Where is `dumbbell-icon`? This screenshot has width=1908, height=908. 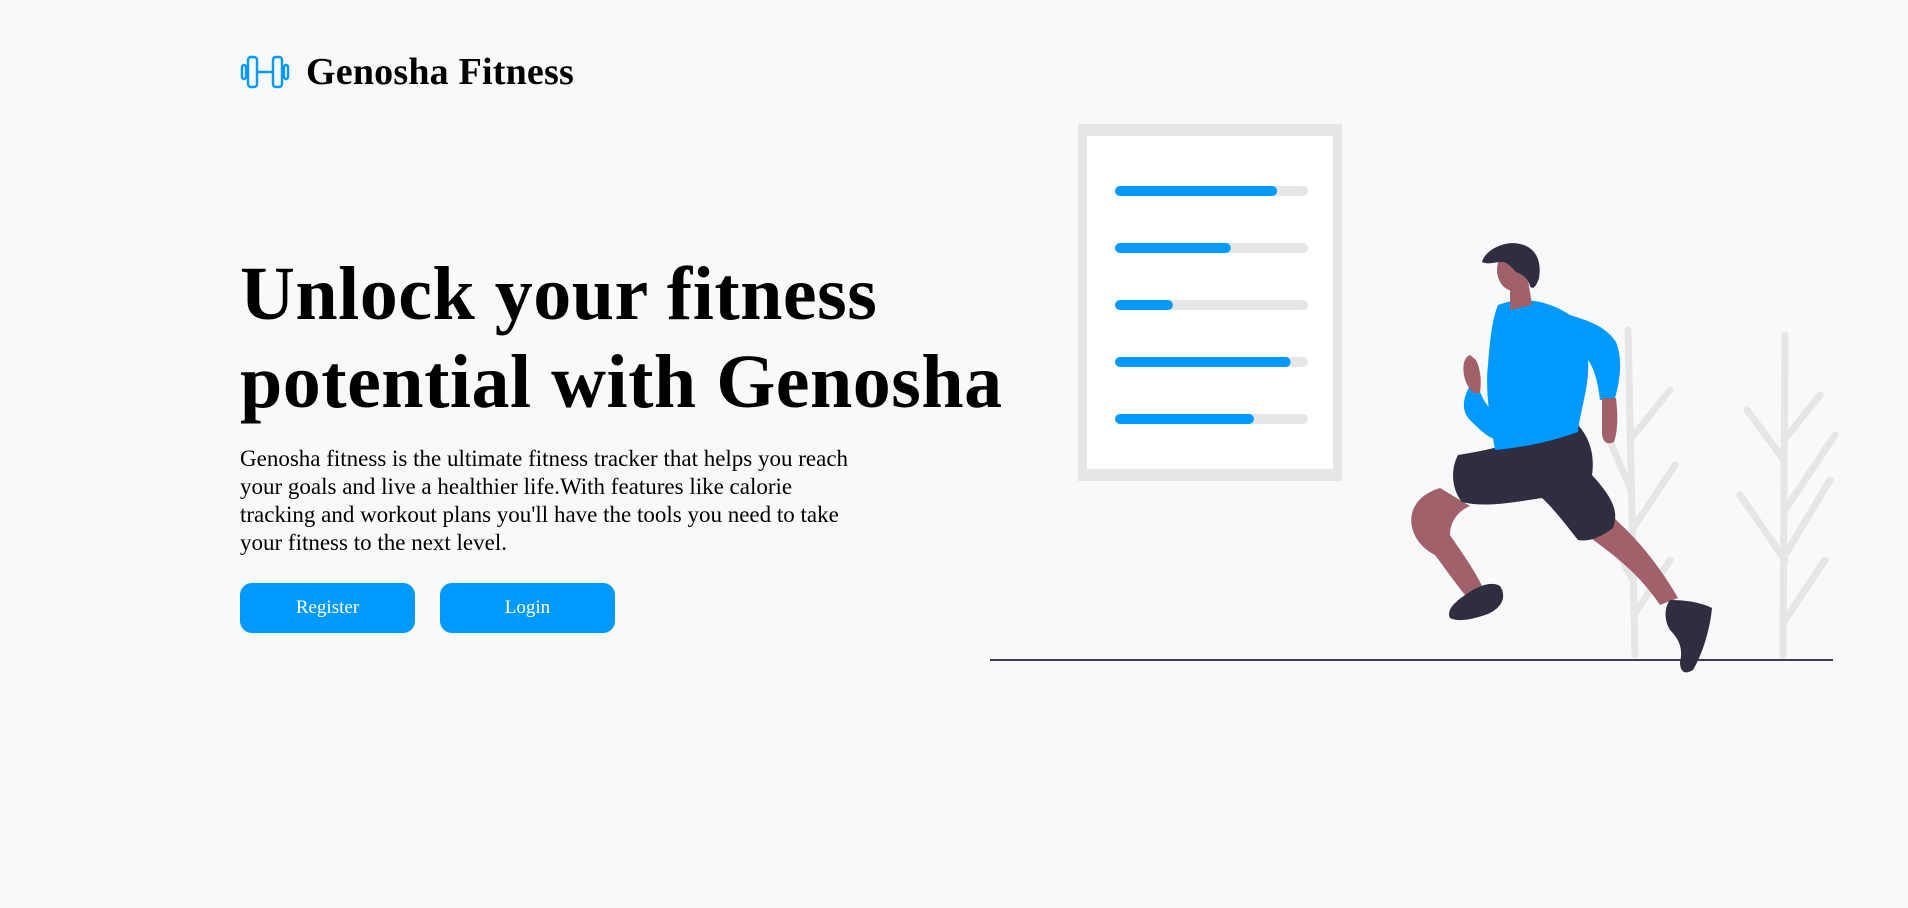 dumbbell-icon is located at coordinates (265, 72).